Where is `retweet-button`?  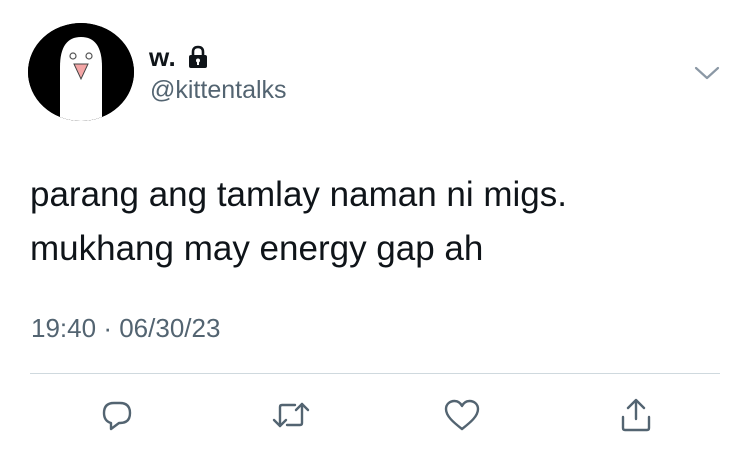 retweet-button is located at coordinates (291, 415).